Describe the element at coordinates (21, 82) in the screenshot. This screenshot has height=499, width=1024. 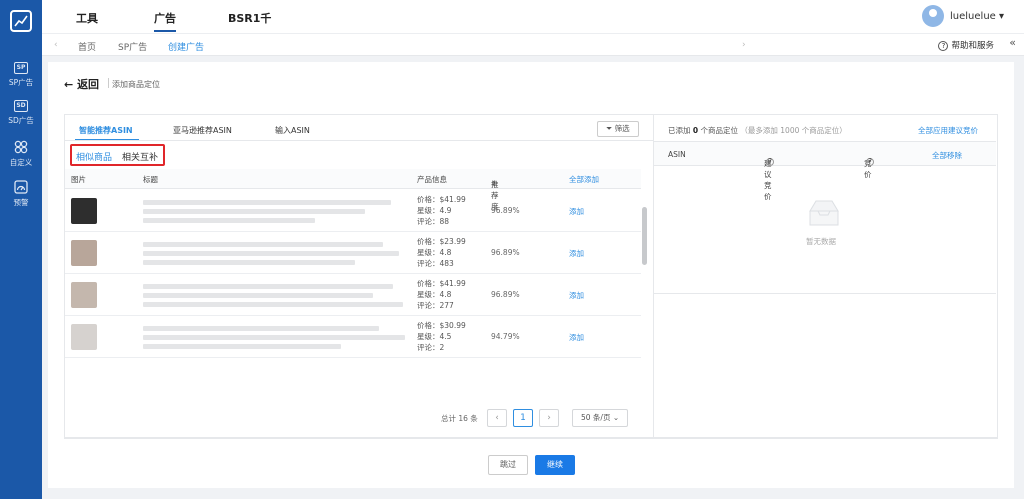
I see `sidebar-item-label: SP广告` at that location.